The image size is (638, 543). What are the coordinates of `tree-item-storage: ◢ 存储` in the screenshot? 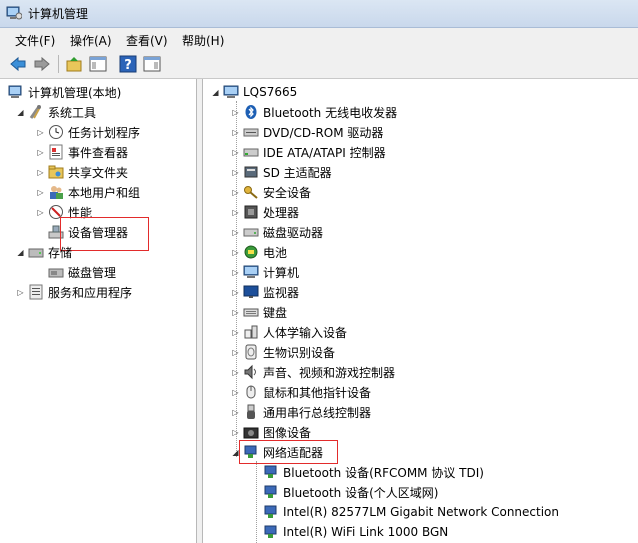 It's located at (44, 252).